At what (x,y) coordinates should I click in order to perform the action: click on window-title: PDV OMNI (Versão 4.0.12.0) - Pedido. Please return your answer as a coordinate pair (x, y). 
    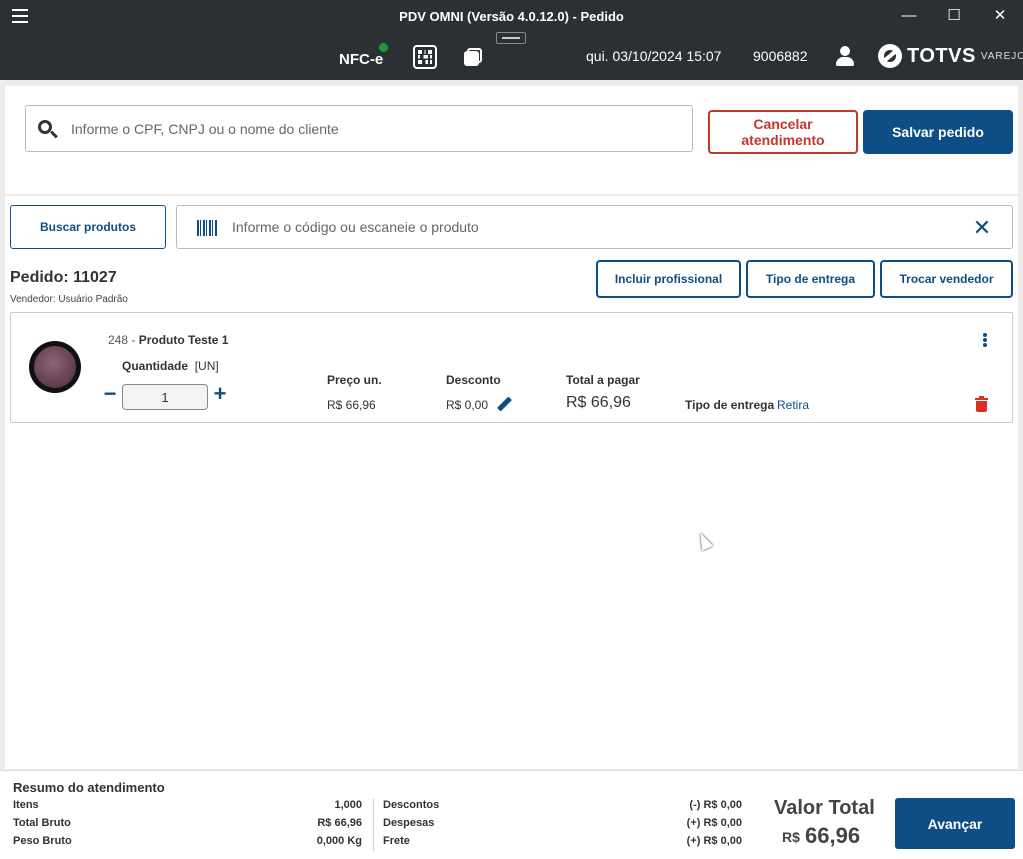
    Looking at the image, I should click on (511, 16).